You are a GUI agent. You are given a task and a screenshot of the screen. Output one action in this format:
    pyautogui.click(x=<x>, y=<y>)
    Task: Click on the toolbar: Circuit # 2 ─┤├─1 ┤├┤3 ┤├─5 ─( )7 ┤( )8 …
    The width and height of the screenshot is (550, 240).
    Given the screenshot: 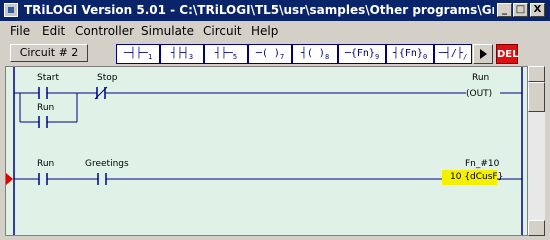 What is the action you would take?
    pyautogui.click(x=275, y=53)
    